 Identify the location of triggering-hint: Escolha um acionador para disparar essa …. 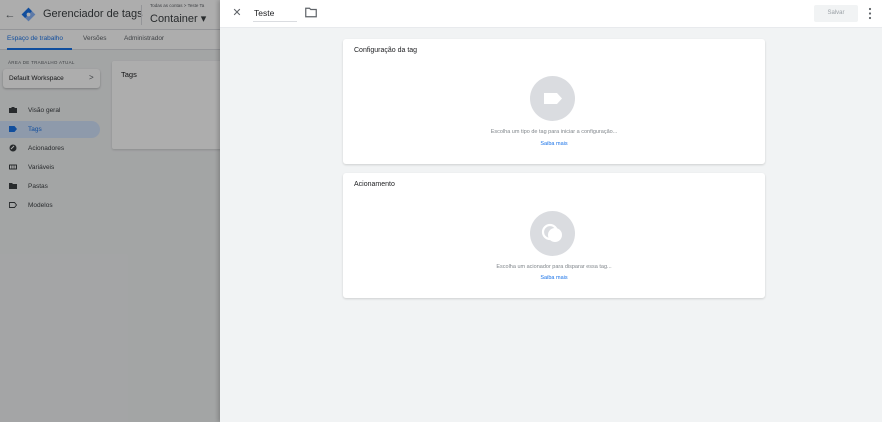
(554, 267).